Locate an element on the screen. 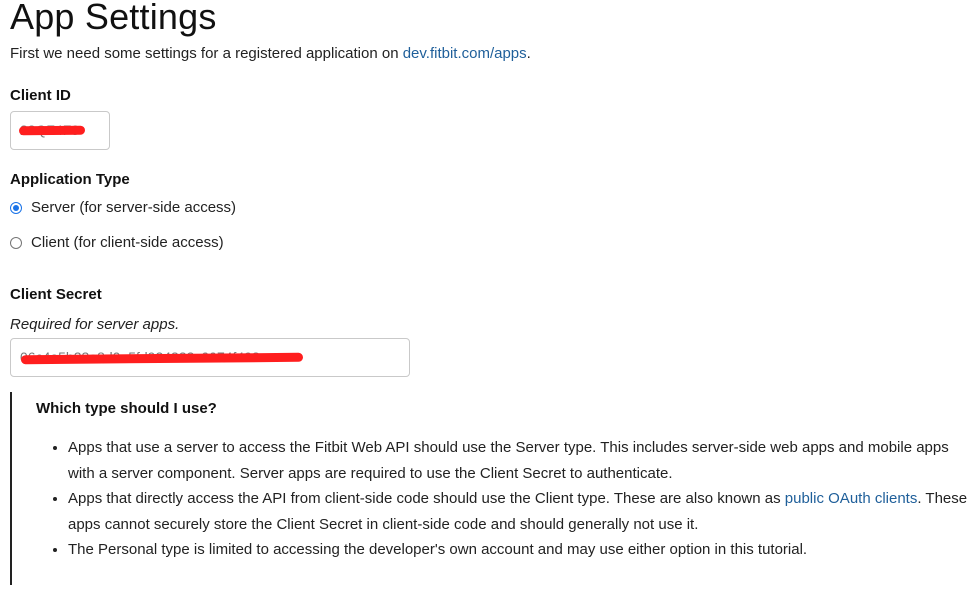 Image resolution: width=978 pixels, height=605 pixels. radio-option-client: Client (for client-side access) is located at coordinates (117, 242).